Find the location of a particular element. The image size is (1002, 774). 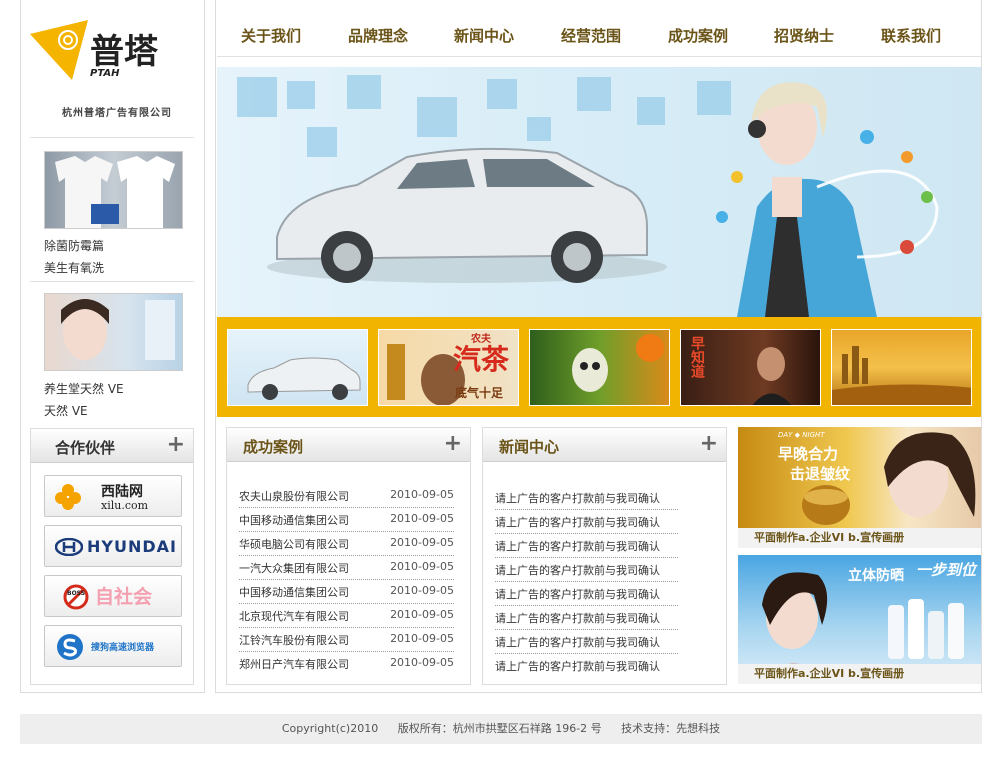

footer-rights: 版权所有：杭州市拱墅区石祥路 196-2 号 is located at coordinates (499, 728).